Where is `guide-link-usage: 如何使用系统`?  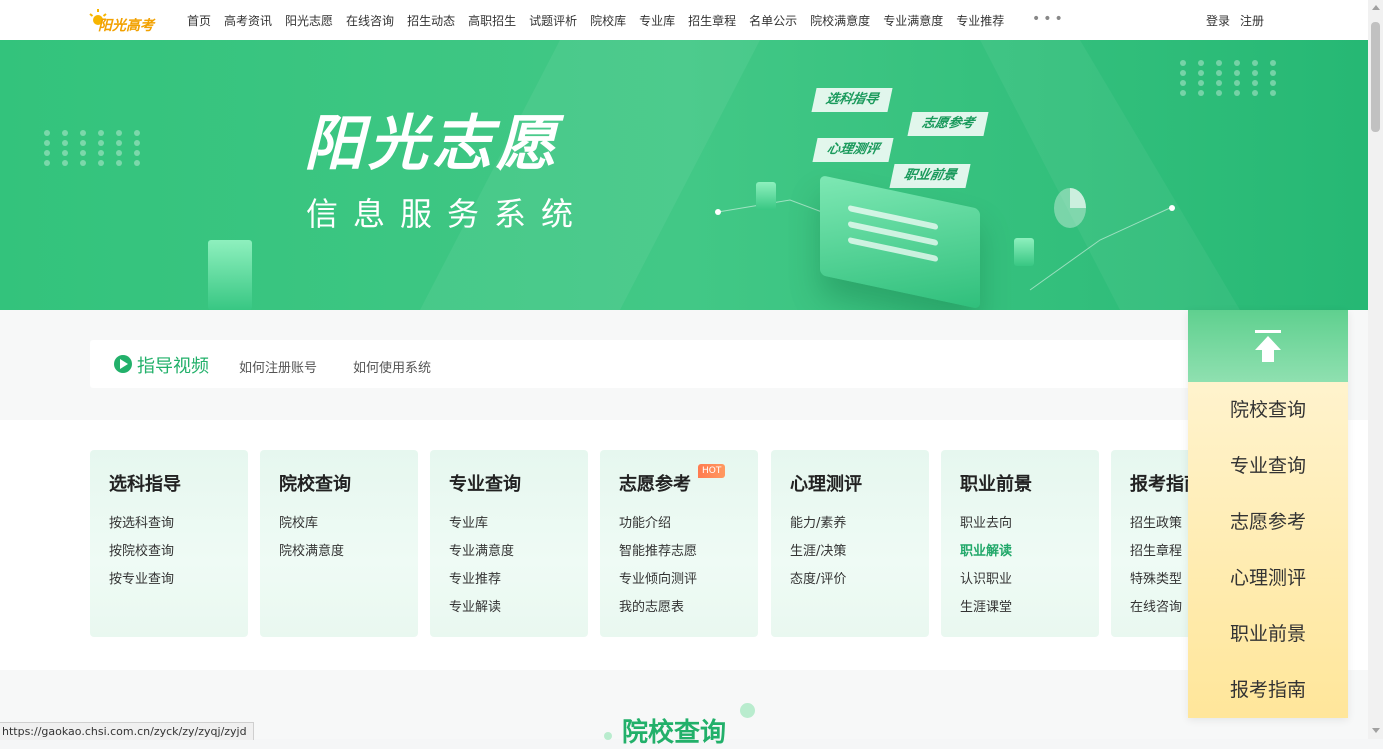
guide-link-usage: 如何使用系统 is located at coordinates (392, 366).